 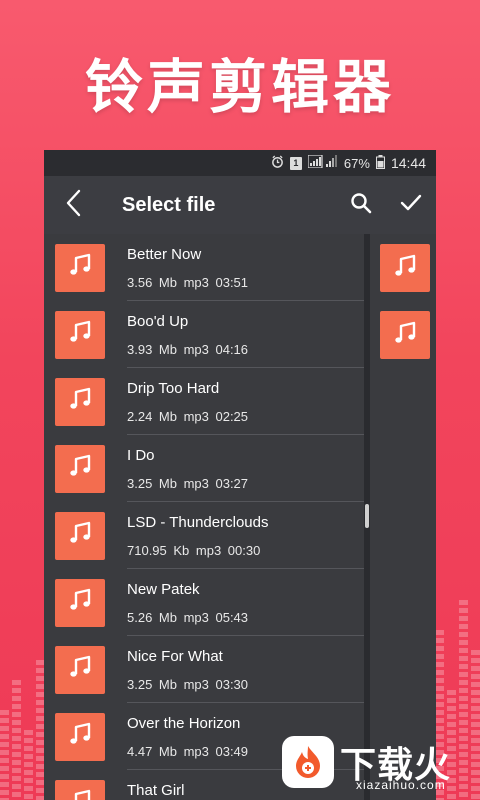 What do you see at coordinates (156, 790) in the screenshot?
I see `file-title: That Girl` at bounding box center [156, 790].